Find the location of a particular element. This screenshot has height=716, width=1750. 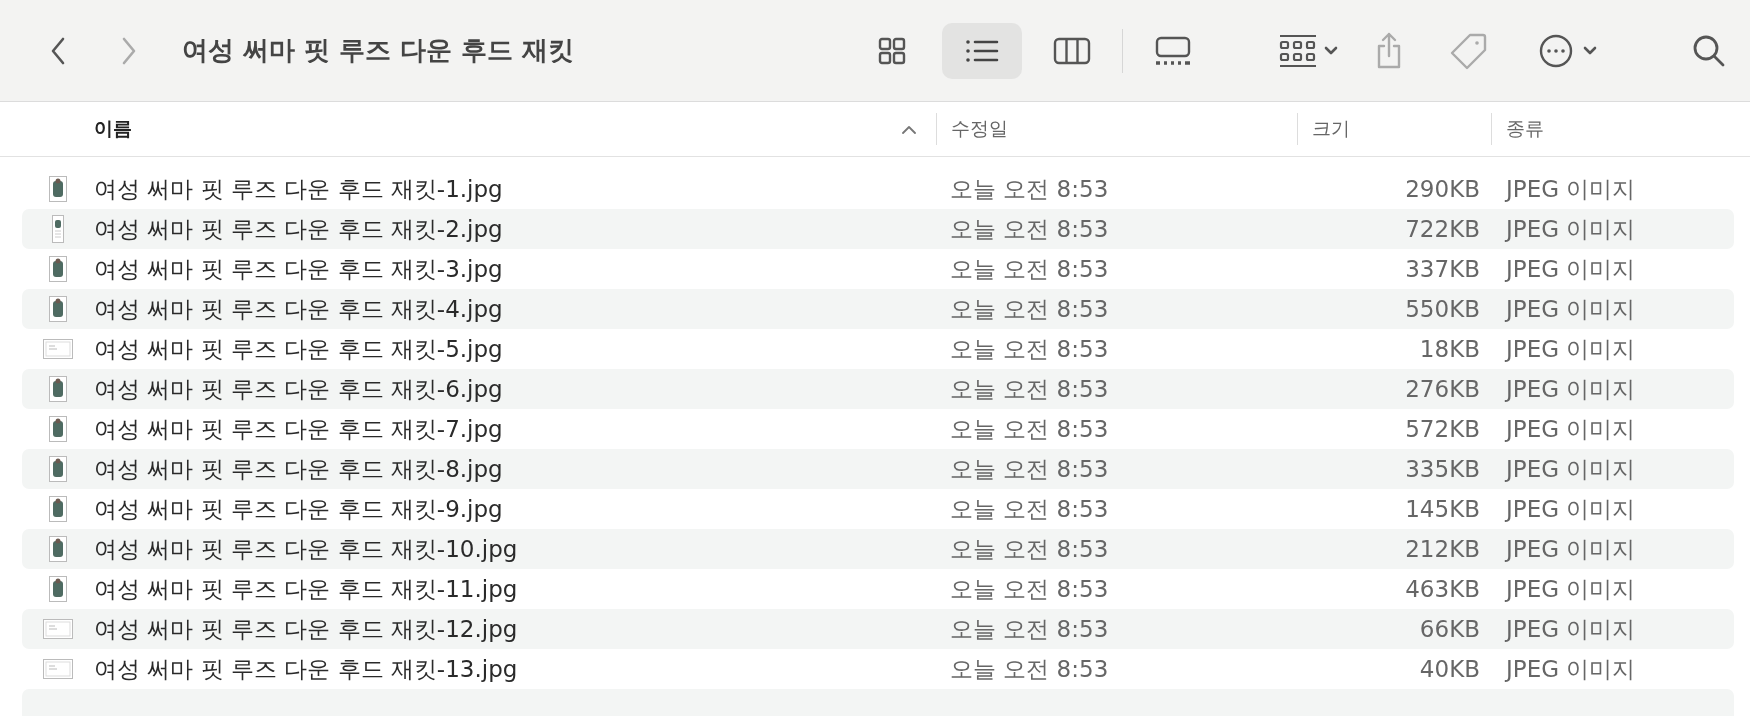

file-name: 여성 써마 핏 루즈 다운 후드 재킷-12.jpg is located at coordinates (306, 629).